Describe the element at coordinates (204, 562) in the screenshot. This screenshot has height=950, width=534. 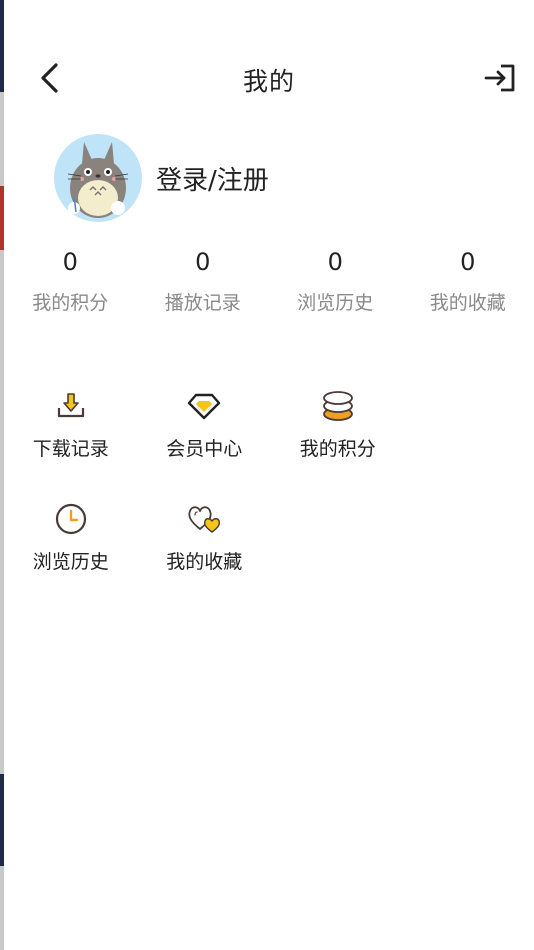
I see `menu-item-label: 我的收藏` at that location.